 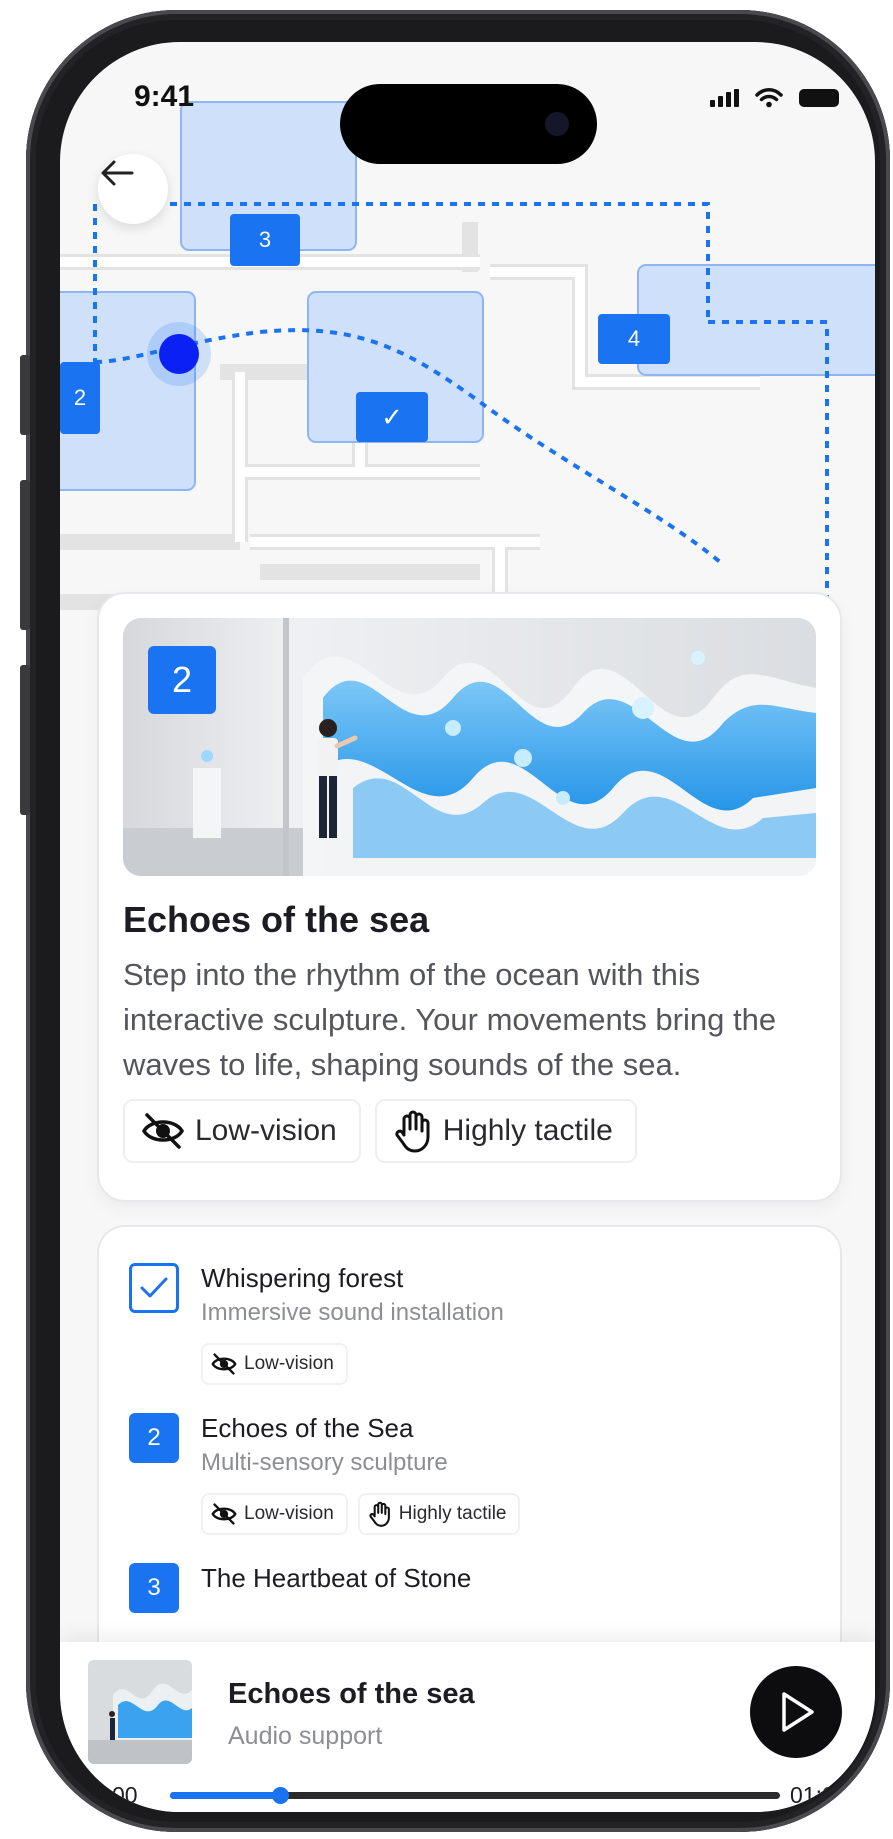 What do you see at coordinates (25, 555) in the screenshot?
I see `volume-up-button` at bounding box center [25, 555].